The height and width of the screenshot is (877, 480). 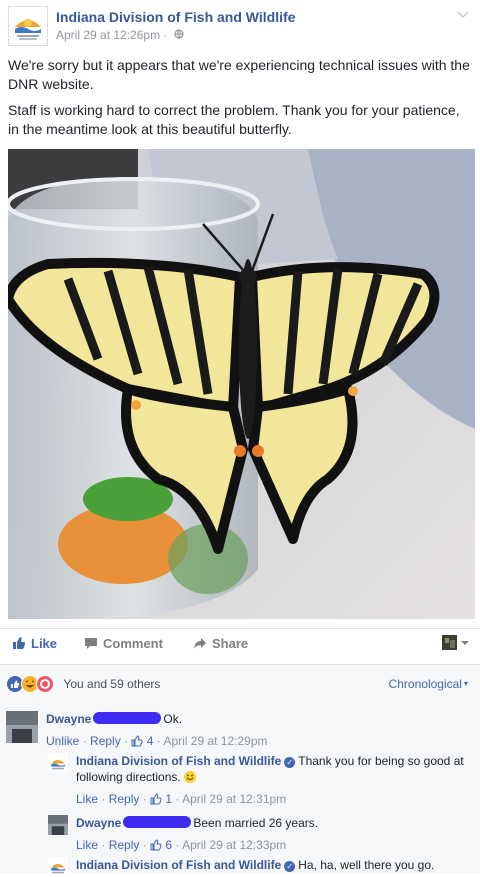 I want to click on comment-time: April 29 at 12:33pm, so click(x=234, y=845).